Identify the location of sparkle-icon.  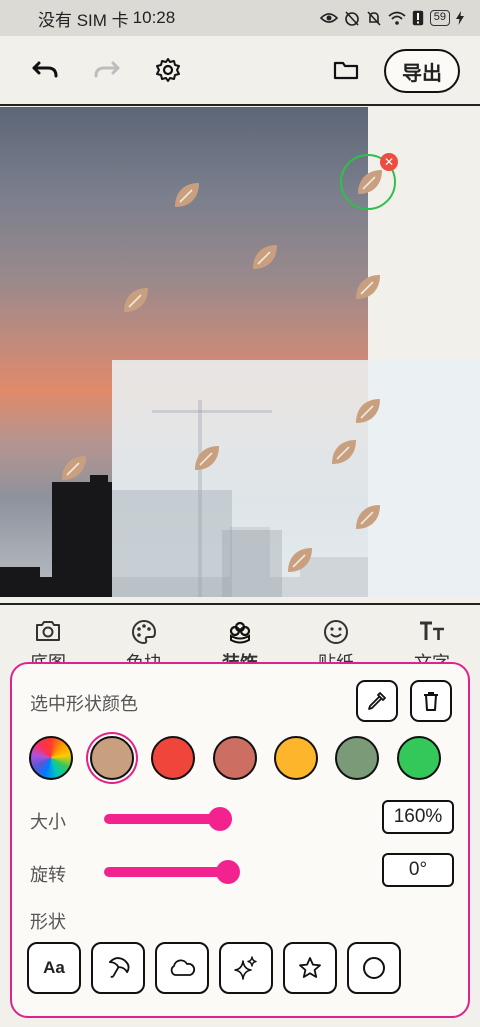
(245, 968).